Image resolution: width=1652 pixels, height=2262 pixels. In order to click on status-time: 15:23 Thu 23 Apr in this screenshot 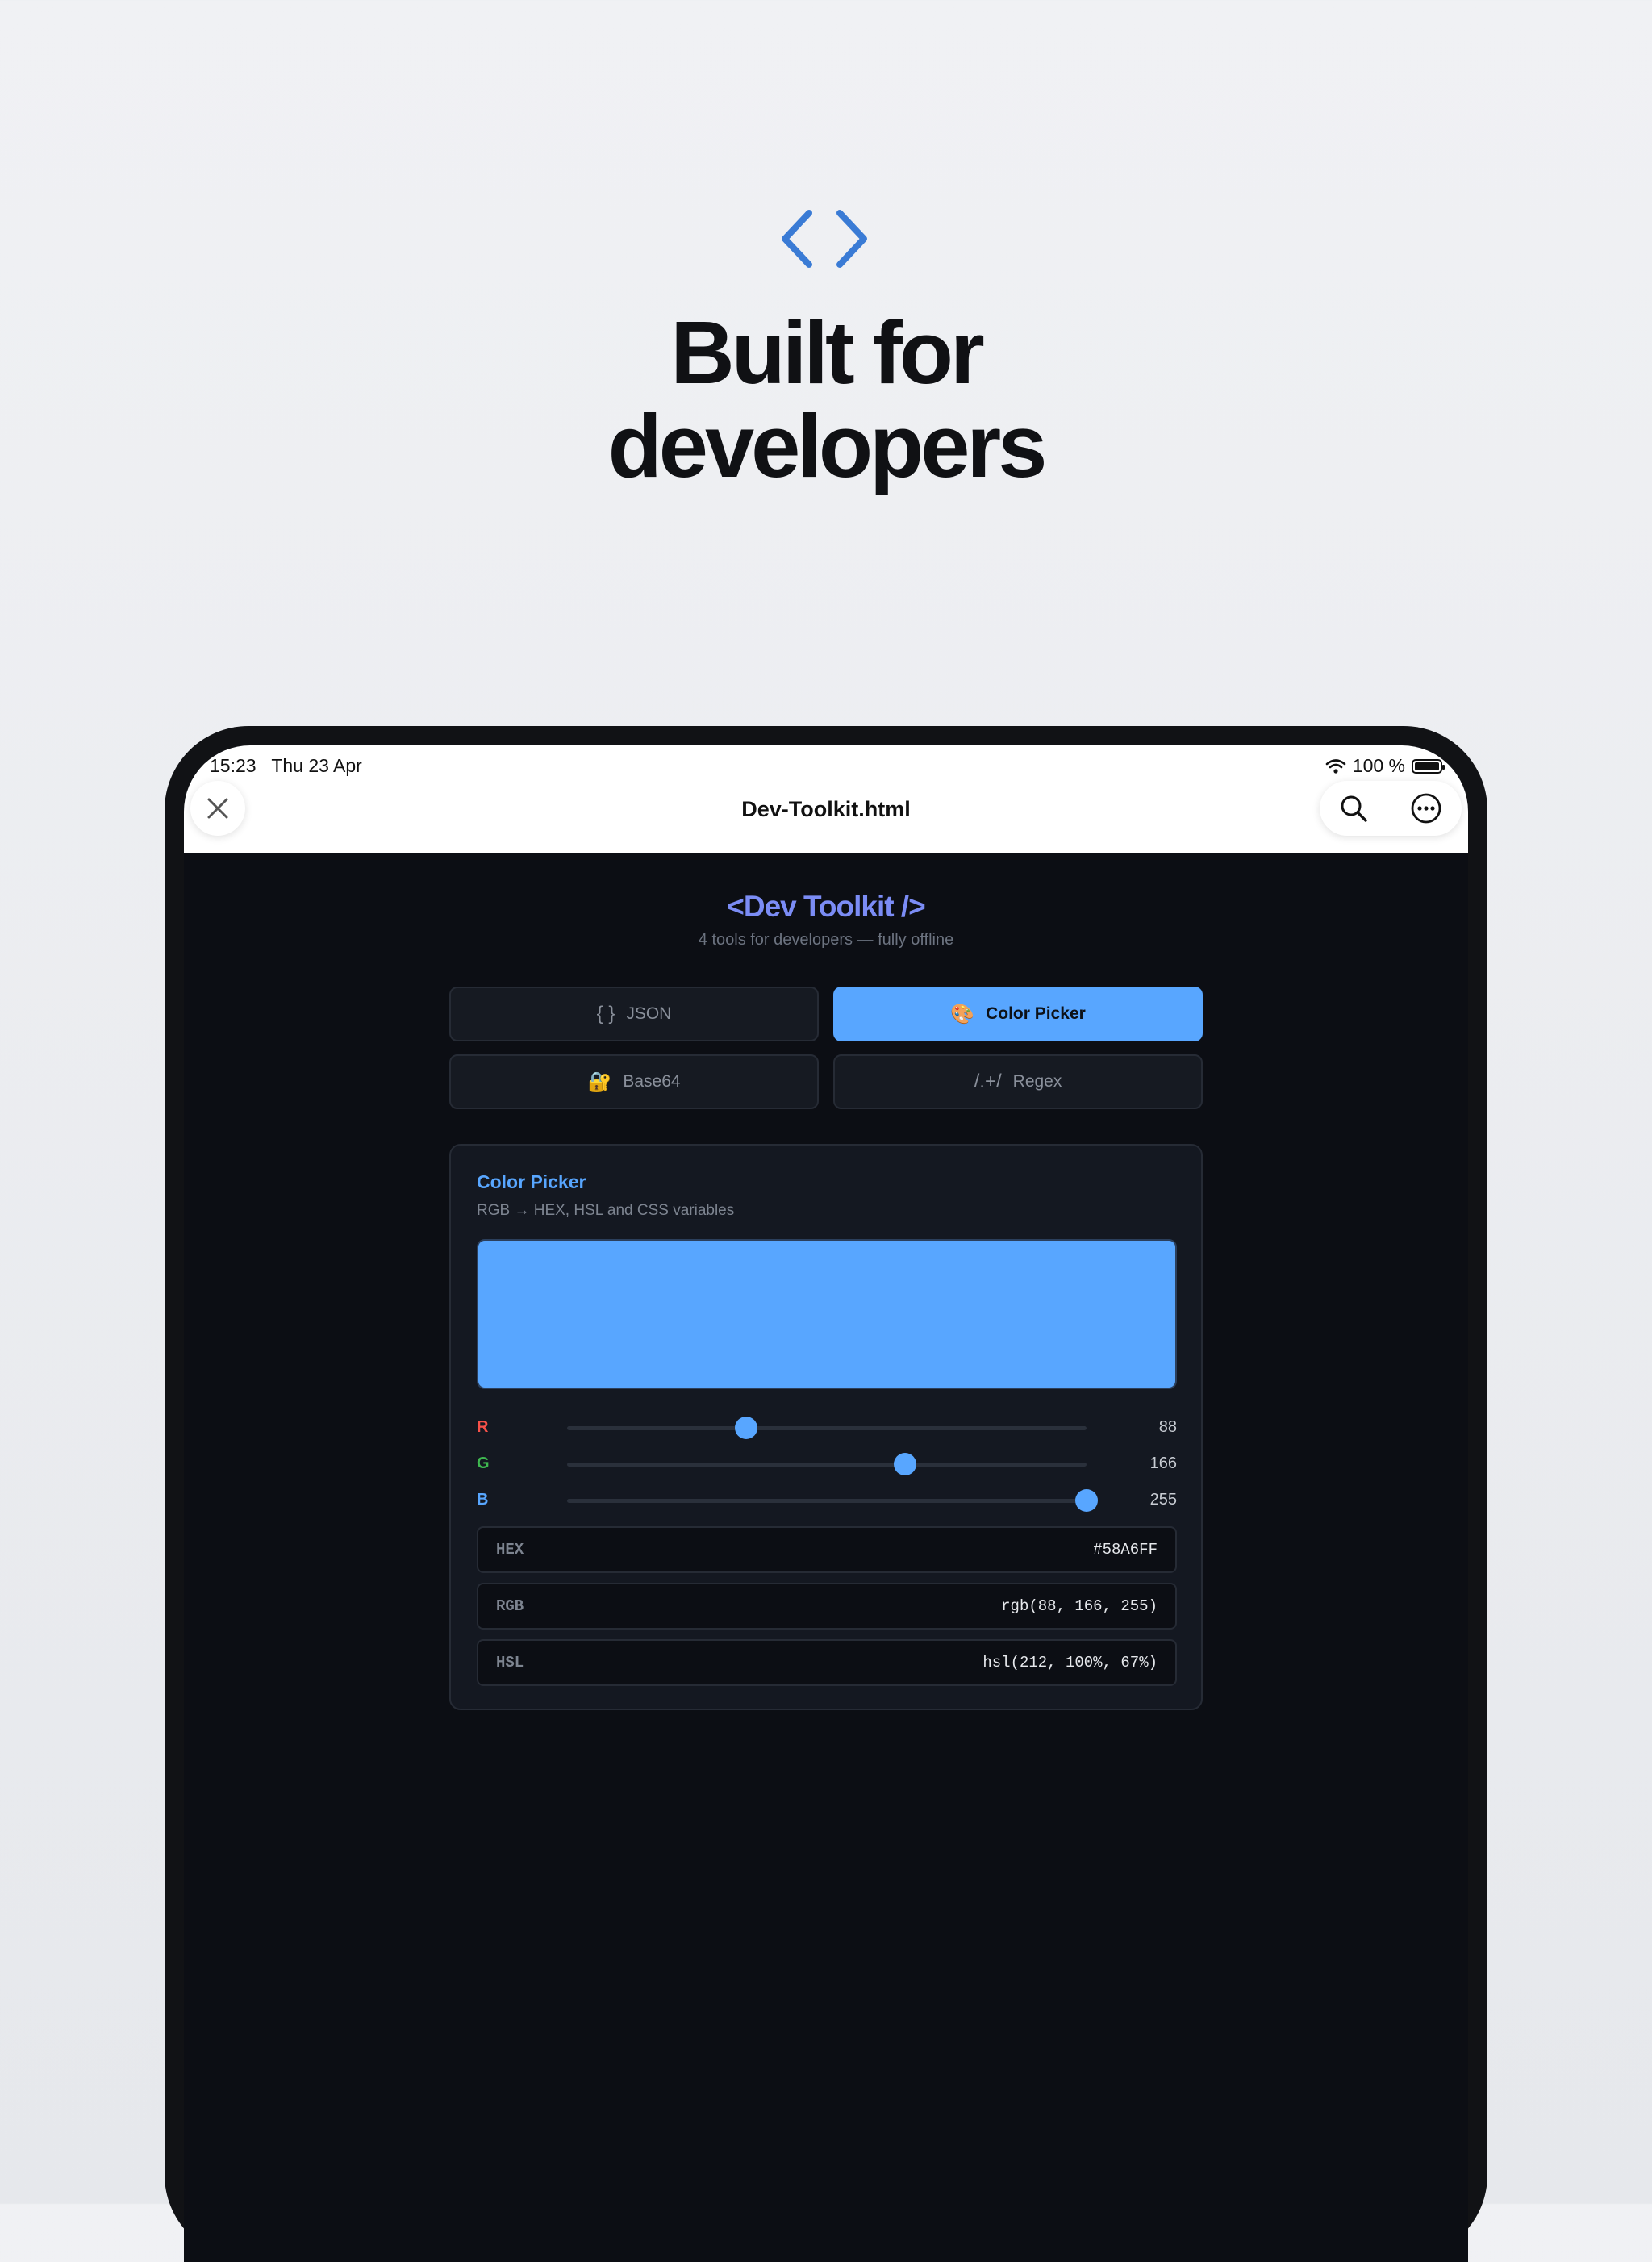, I will do `click(286, 766)`.